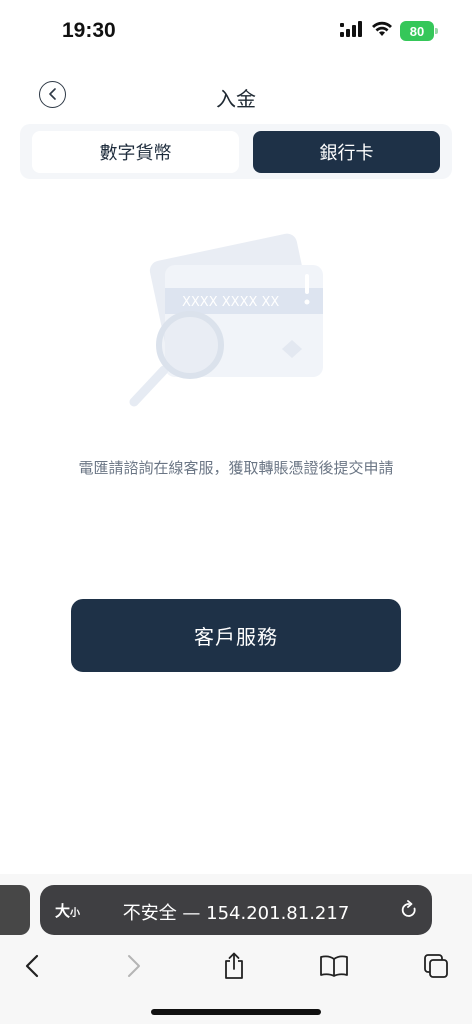 The image size is (472, 1024). I want to click on signal-icon, so click(352, 31).